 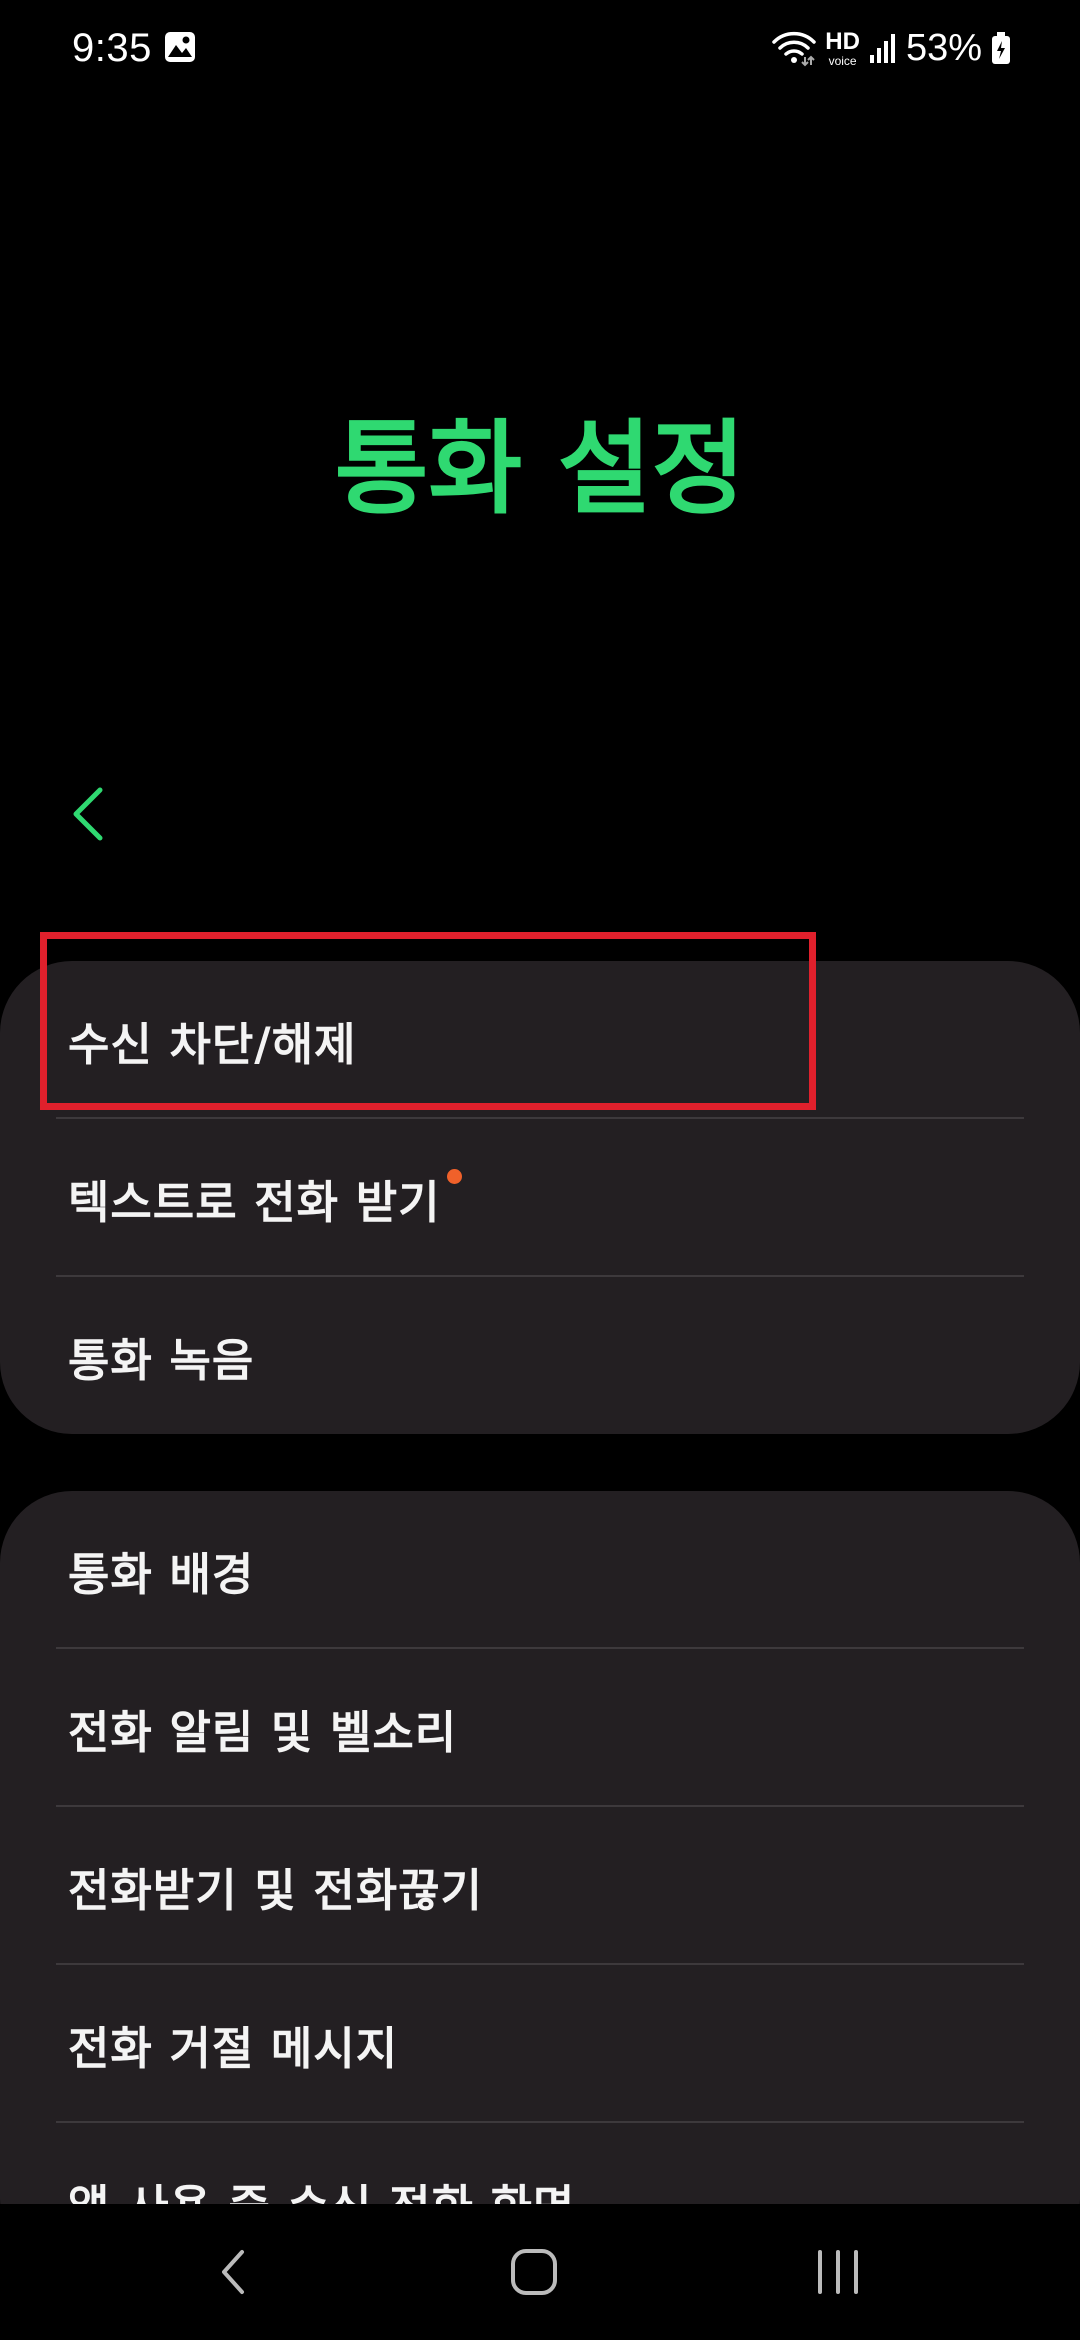 What do you see at coordinates (454, 1176) in the screenshot?
I see `new-badge-dot` at bounding box center [454, 1176].